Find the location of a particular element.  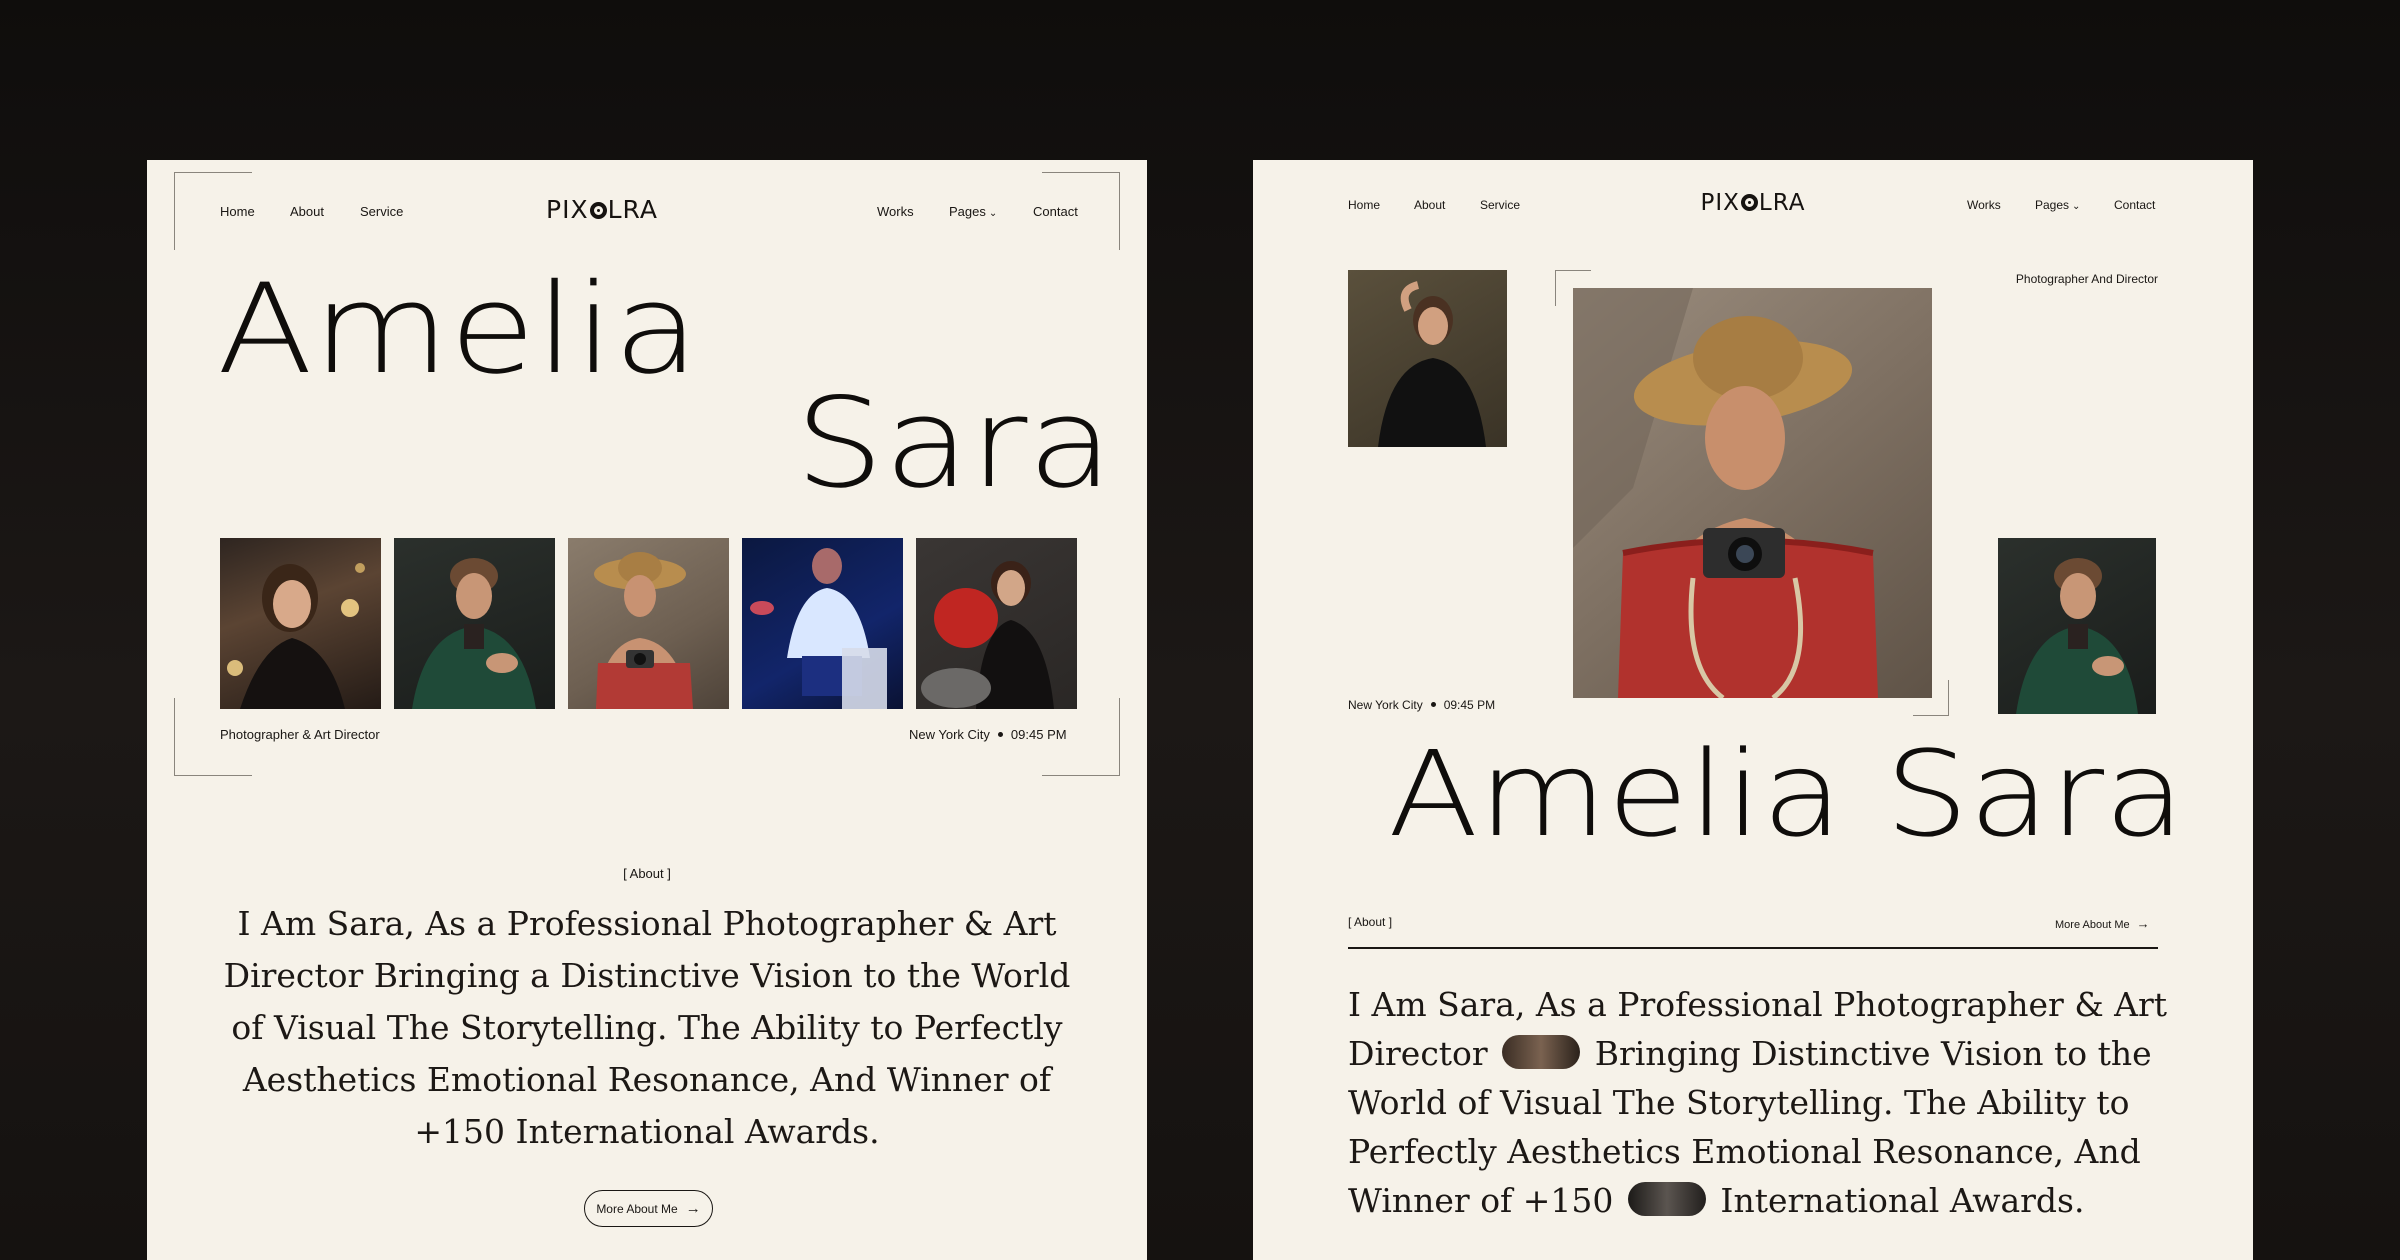

hero-role-text: Photographer And Director is located at coordinates (2086, 279).